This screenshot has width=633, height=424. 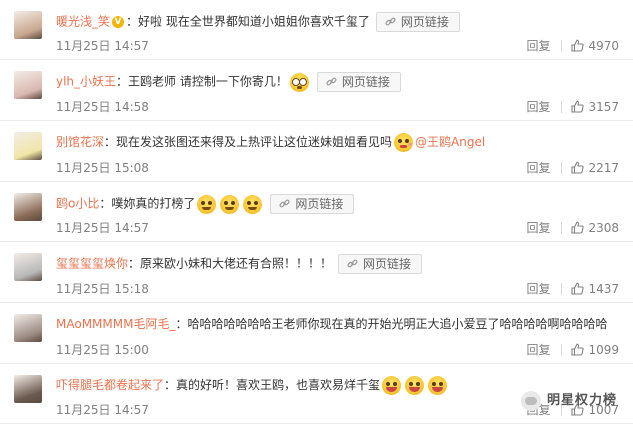 What do you see at coordinates (248, 142) in the screenshot?
I see `comment-text: ：现在发这张图还来得及上热评让这位迷妹姐姐看见吗` at bounding box center [248, 142].